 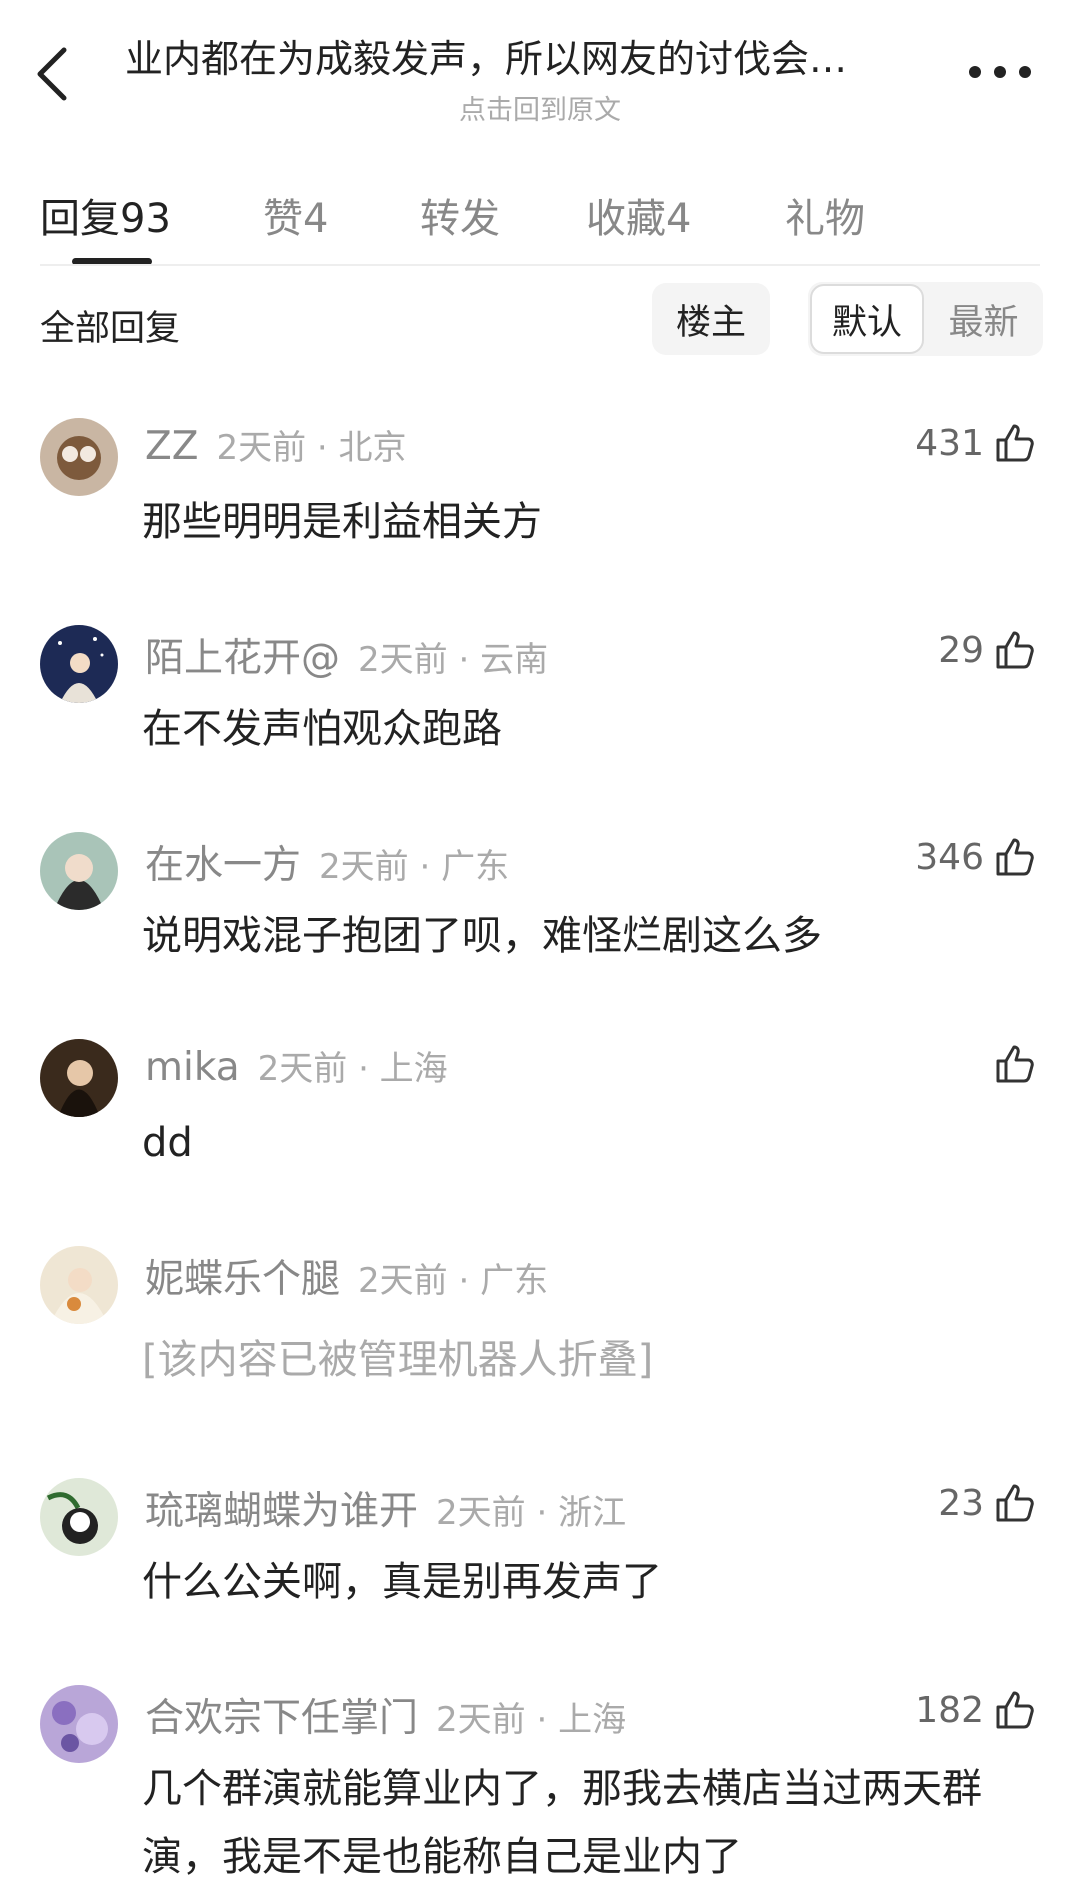 I want to click on like-button: 431, so click(x=976, y=443).